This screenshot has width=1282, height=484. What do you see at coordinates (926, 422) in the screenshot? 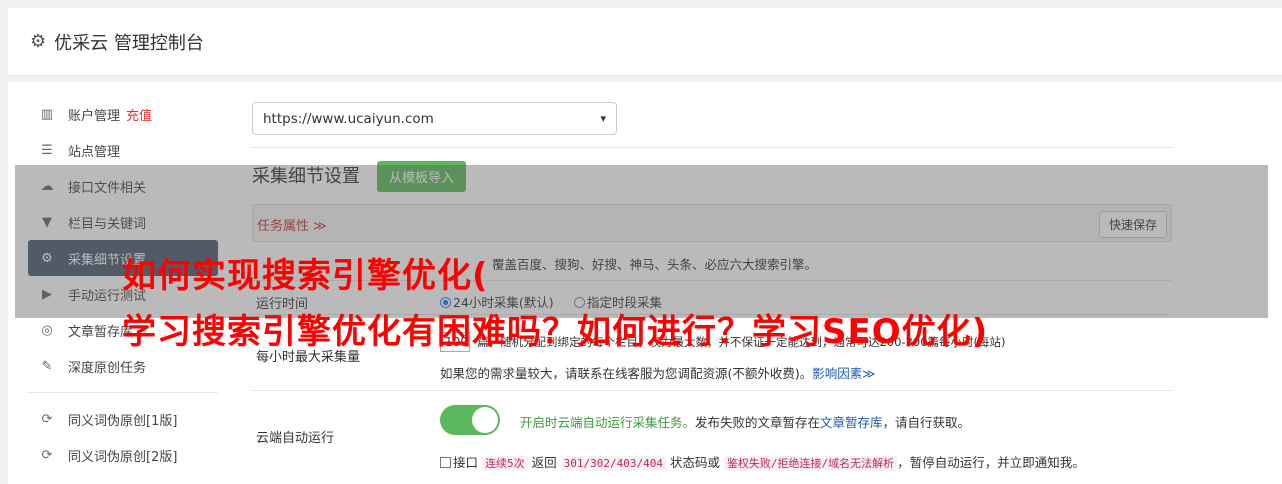
I see `cloud-run-text-2: ，请自行获取。` at bounding box center [926, 422].